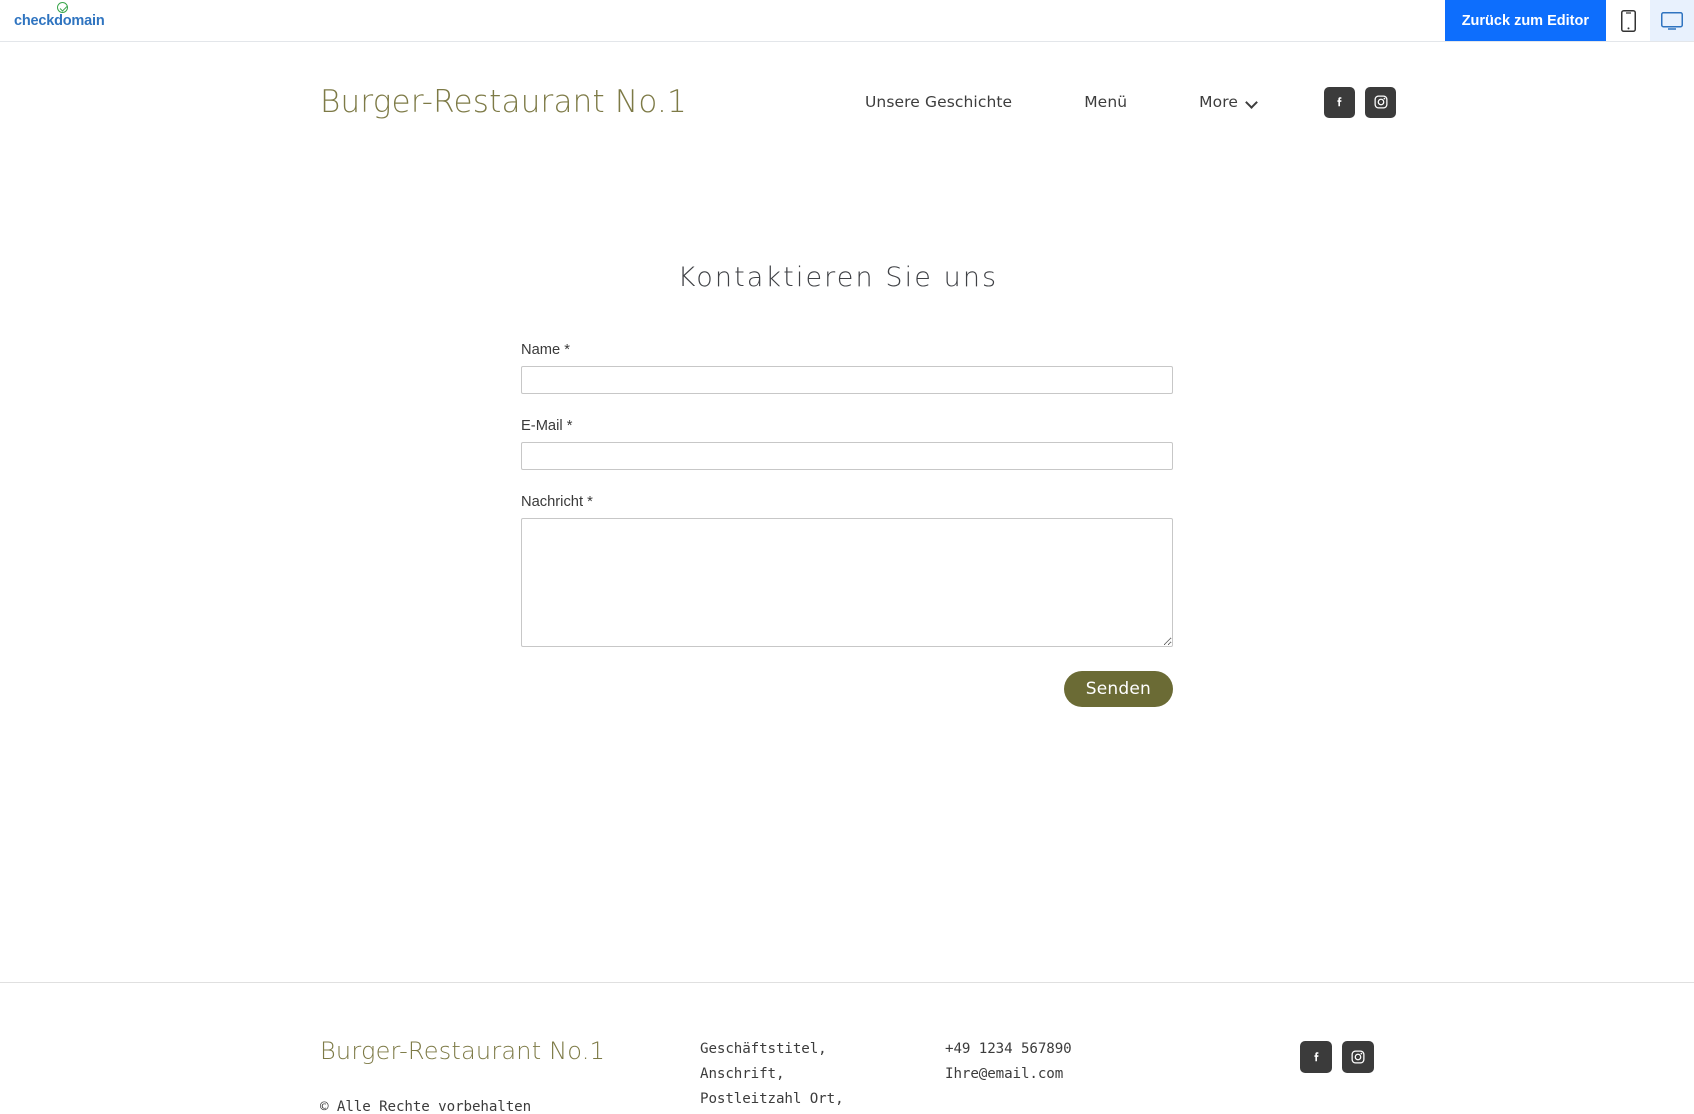 Image resolution: width=1694 pixels, height=1114 pixels. I want to click on nav-item-more-label: More, so click(1218, 102).